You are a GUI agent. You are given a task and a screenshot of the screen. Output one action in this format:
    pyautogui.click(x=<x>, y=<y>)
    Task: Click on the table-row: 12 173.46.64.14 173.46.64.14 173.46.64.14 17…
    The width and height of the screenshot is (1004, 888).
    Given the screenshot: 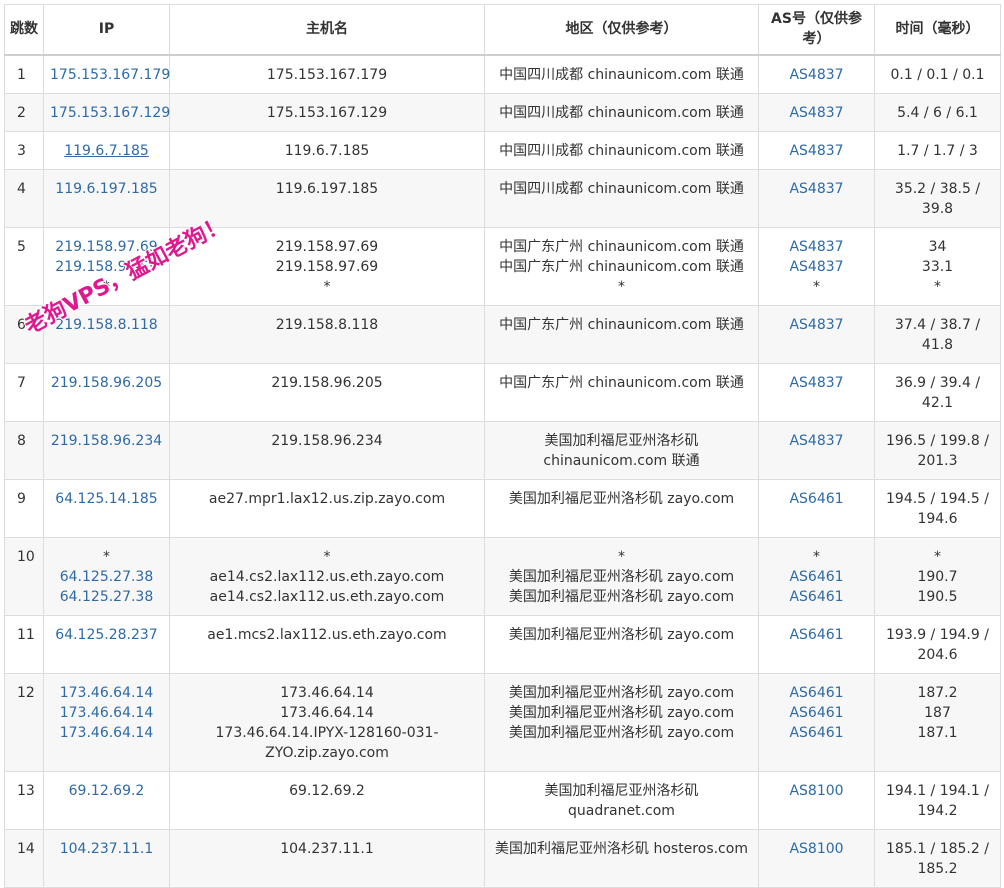 What is the action you would take?
    pyautogui.click(x=502, y=722)
    